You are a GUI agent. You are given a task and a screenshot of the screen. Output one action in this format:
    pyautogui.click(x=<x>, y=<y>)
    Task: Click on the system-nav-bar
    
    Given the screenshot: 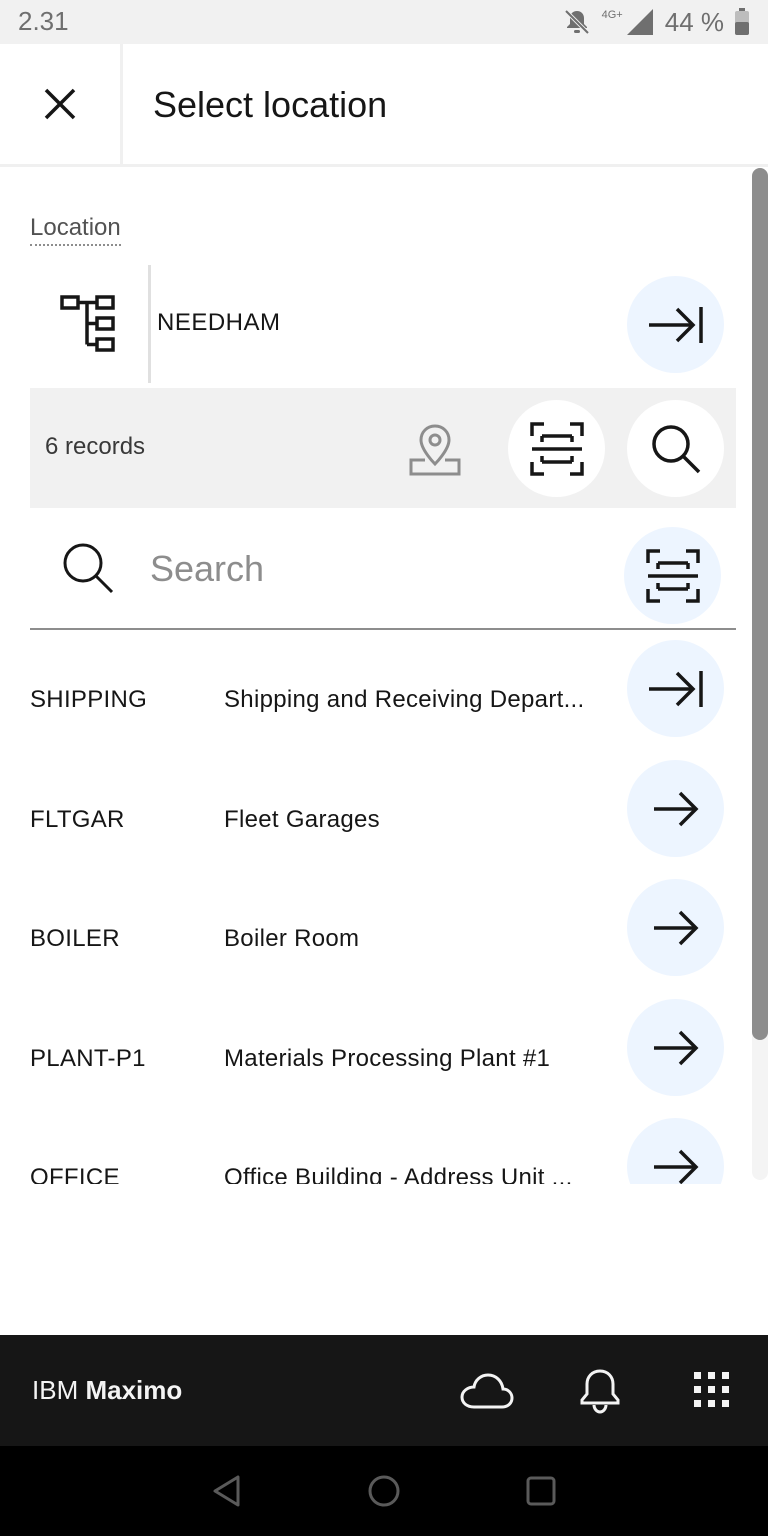 What is the action you would take?
    pyautogui.click(x=384, y=1491)
    